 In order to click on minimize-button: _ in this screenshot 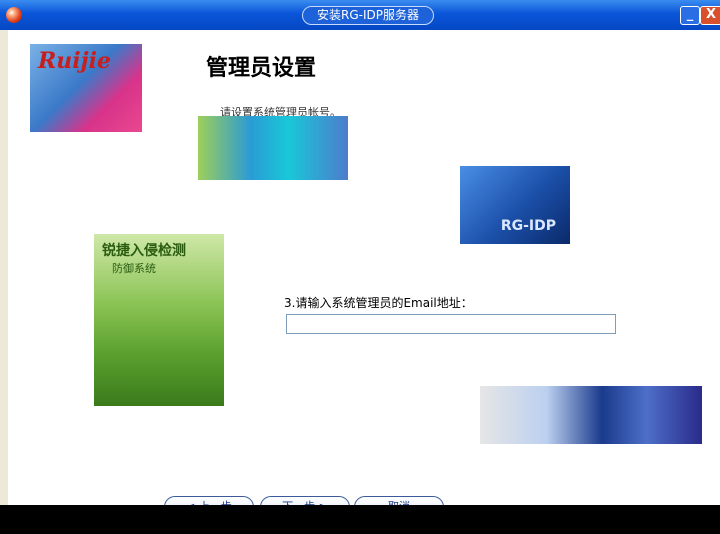, I will do `click(690, 15)`.